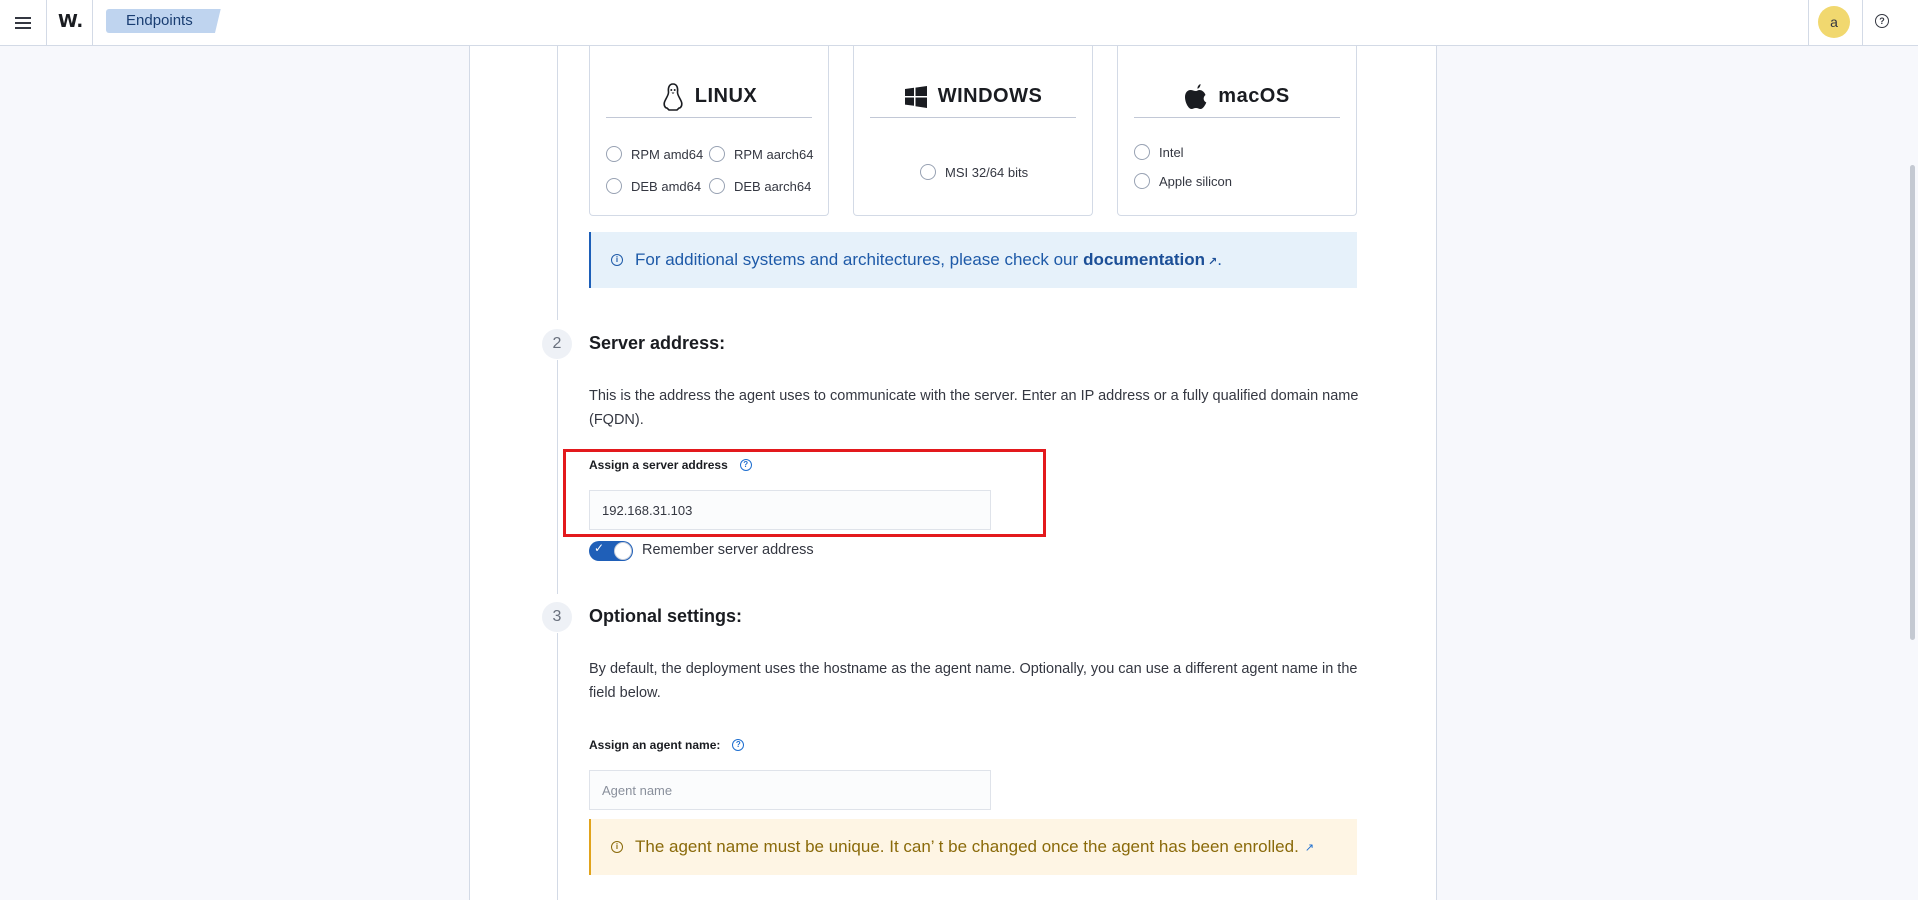  I want to click on remember-server-toggle: ✓, so click(611, 551).